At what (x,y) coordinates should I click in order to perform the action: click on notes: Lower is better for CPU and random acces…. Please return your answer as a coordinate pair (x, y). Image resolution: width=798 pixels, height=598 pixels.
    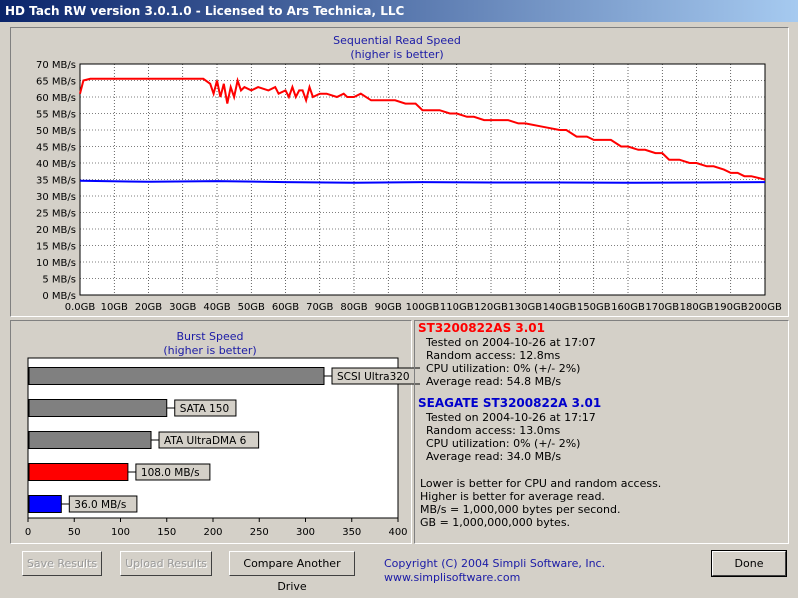
    Looking at the image, I should click on (603, 503).